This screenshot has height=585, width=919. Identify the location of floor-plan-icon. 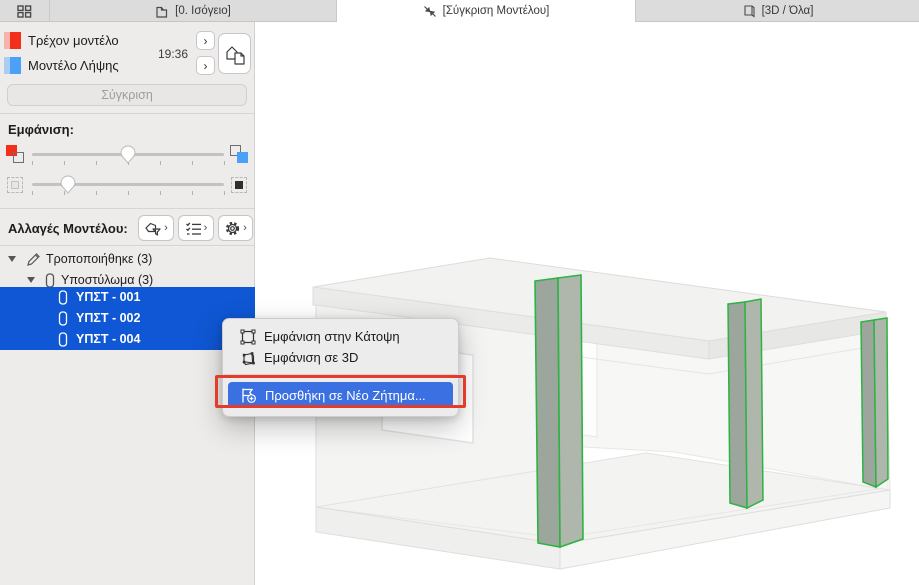
(162, 12).